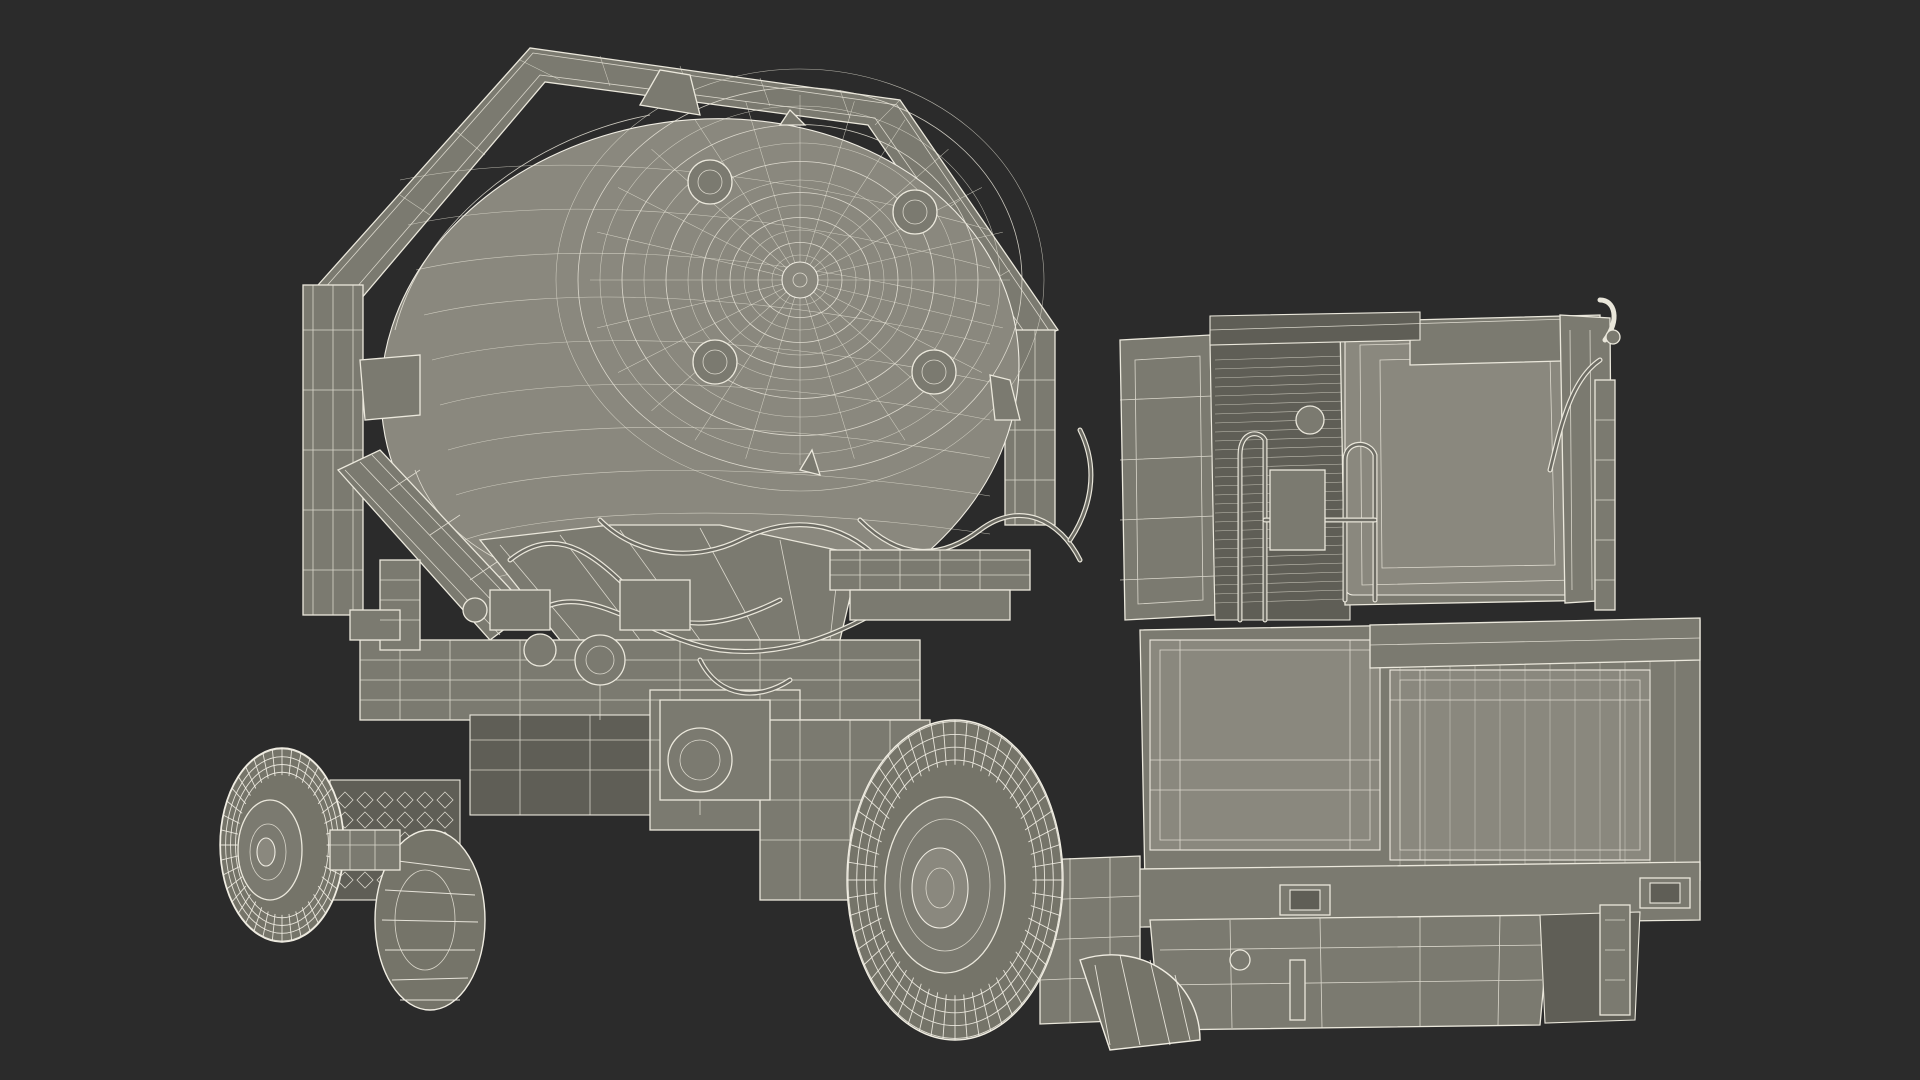  What do you see at coordinates (955, 880) in the screenshot?
I see `rear-tire` at bounding box center [955, 880].